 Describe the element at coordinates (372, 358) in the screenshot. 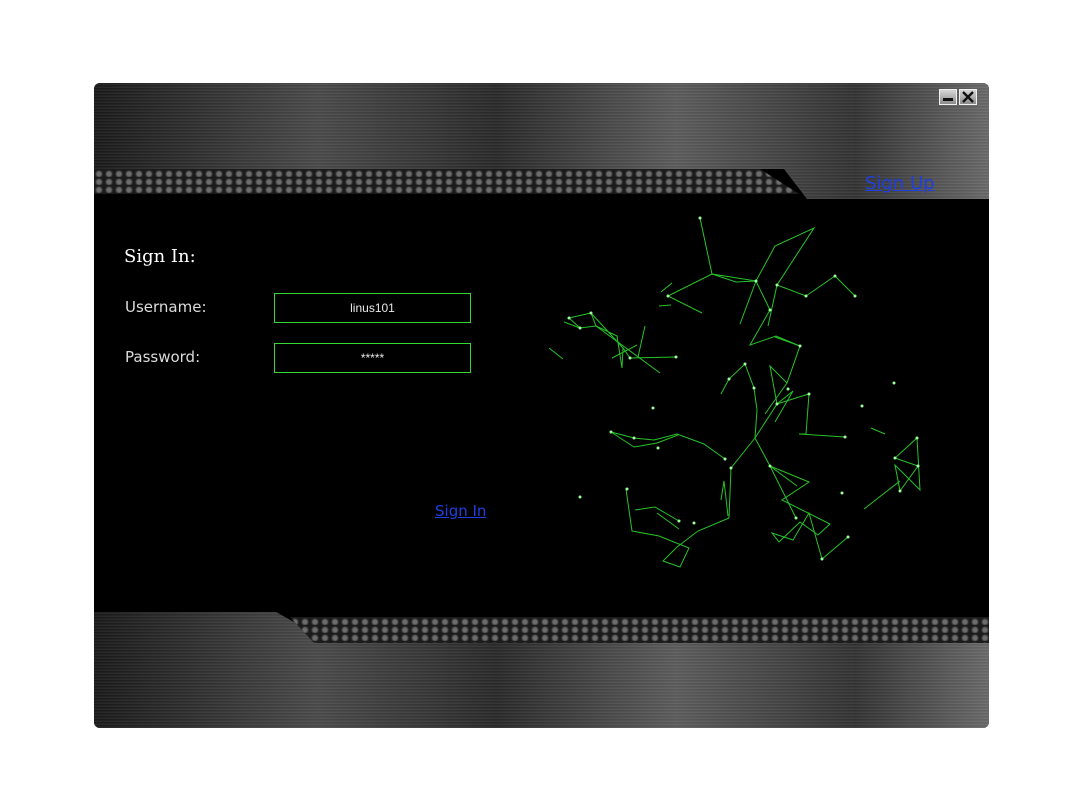

I see `password-input: *****` at that location.